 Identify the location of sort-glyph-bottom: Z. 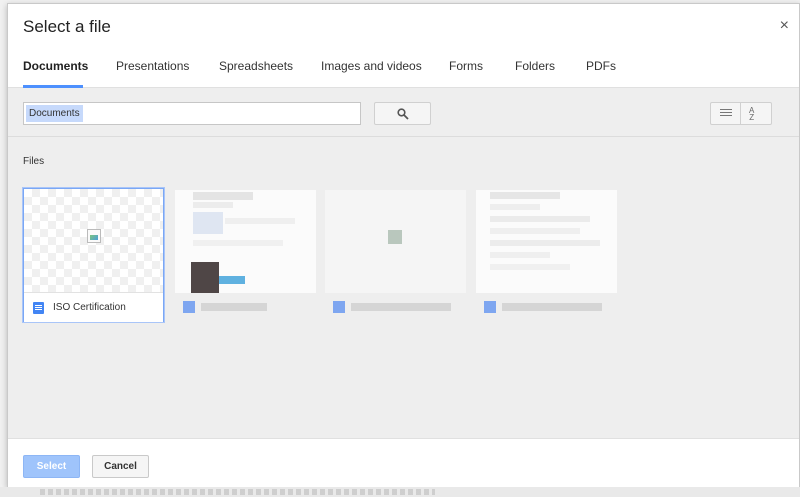
(752, 117).